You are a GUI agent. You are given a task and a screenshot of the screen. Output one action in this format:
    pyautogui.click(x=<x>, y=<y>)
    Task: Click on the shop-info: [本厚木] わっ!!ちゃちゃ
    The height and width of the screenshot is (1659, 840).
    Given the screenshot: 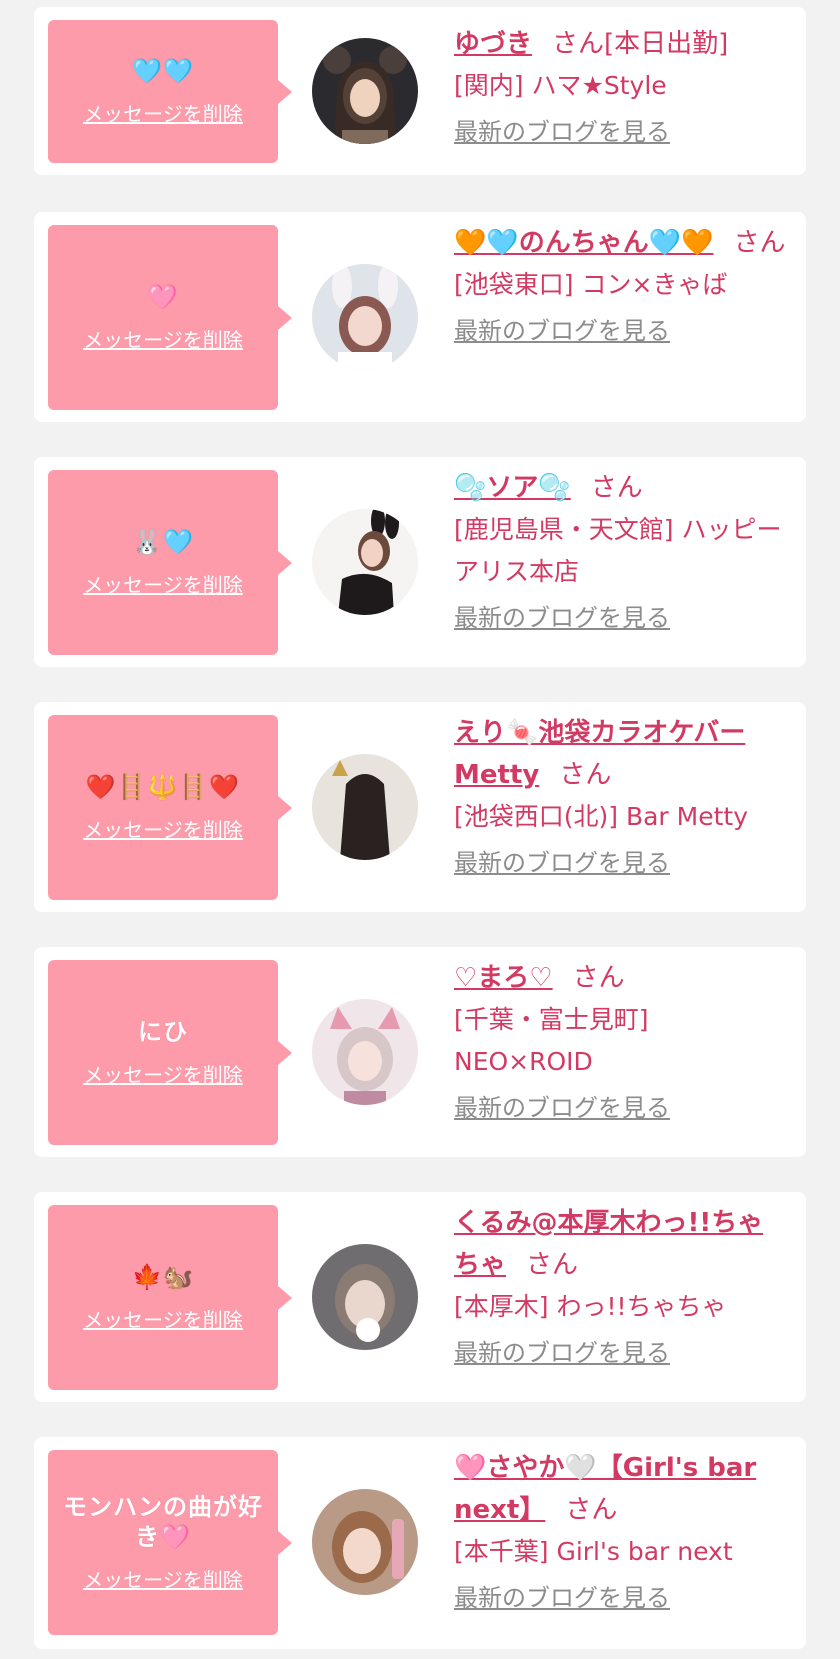 What is the action you would take?
    pyautogui.click(x=590, y=1306)
    